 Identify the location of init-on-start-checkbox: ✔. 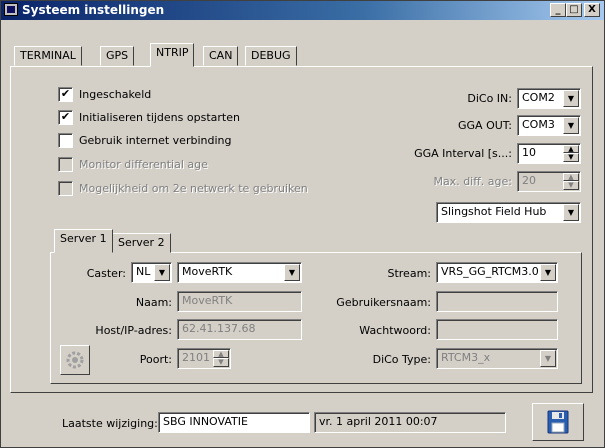
(65, 117).